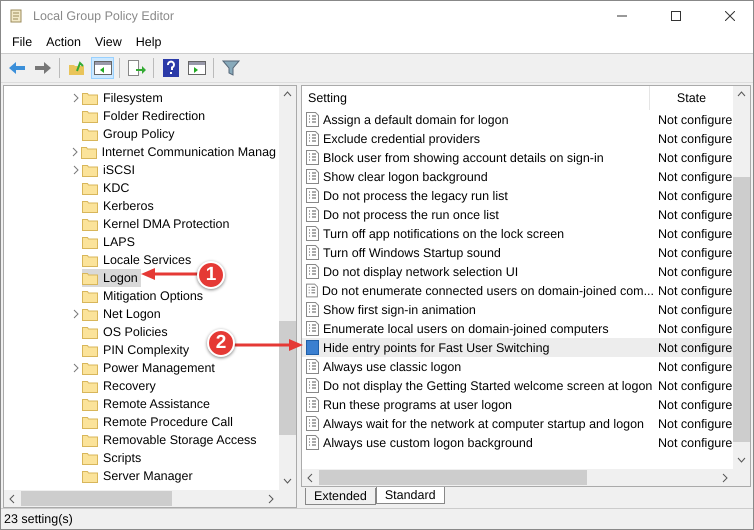  I want to click on tree-item: Recovery, so click(120, 386).